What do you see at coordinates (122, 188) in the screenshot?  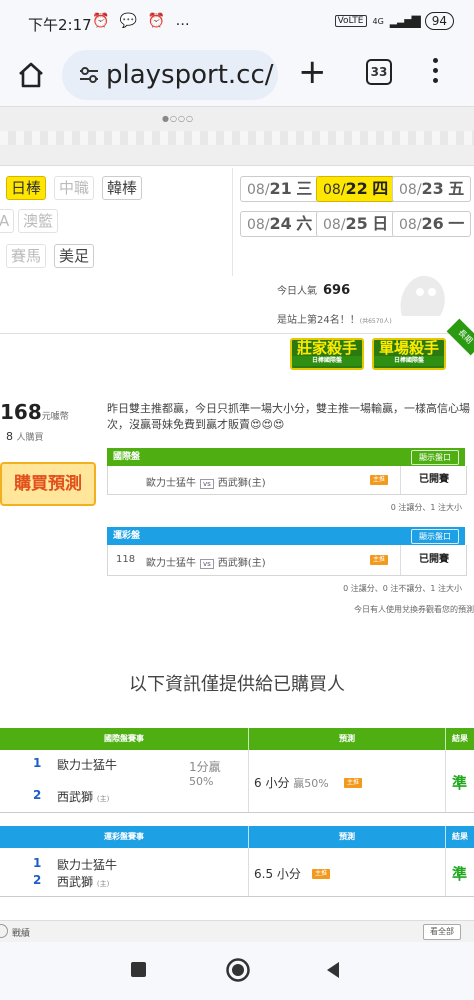 I see `sport-tab-kr-baseball: 韓棒` at bounding box center [122, 188].